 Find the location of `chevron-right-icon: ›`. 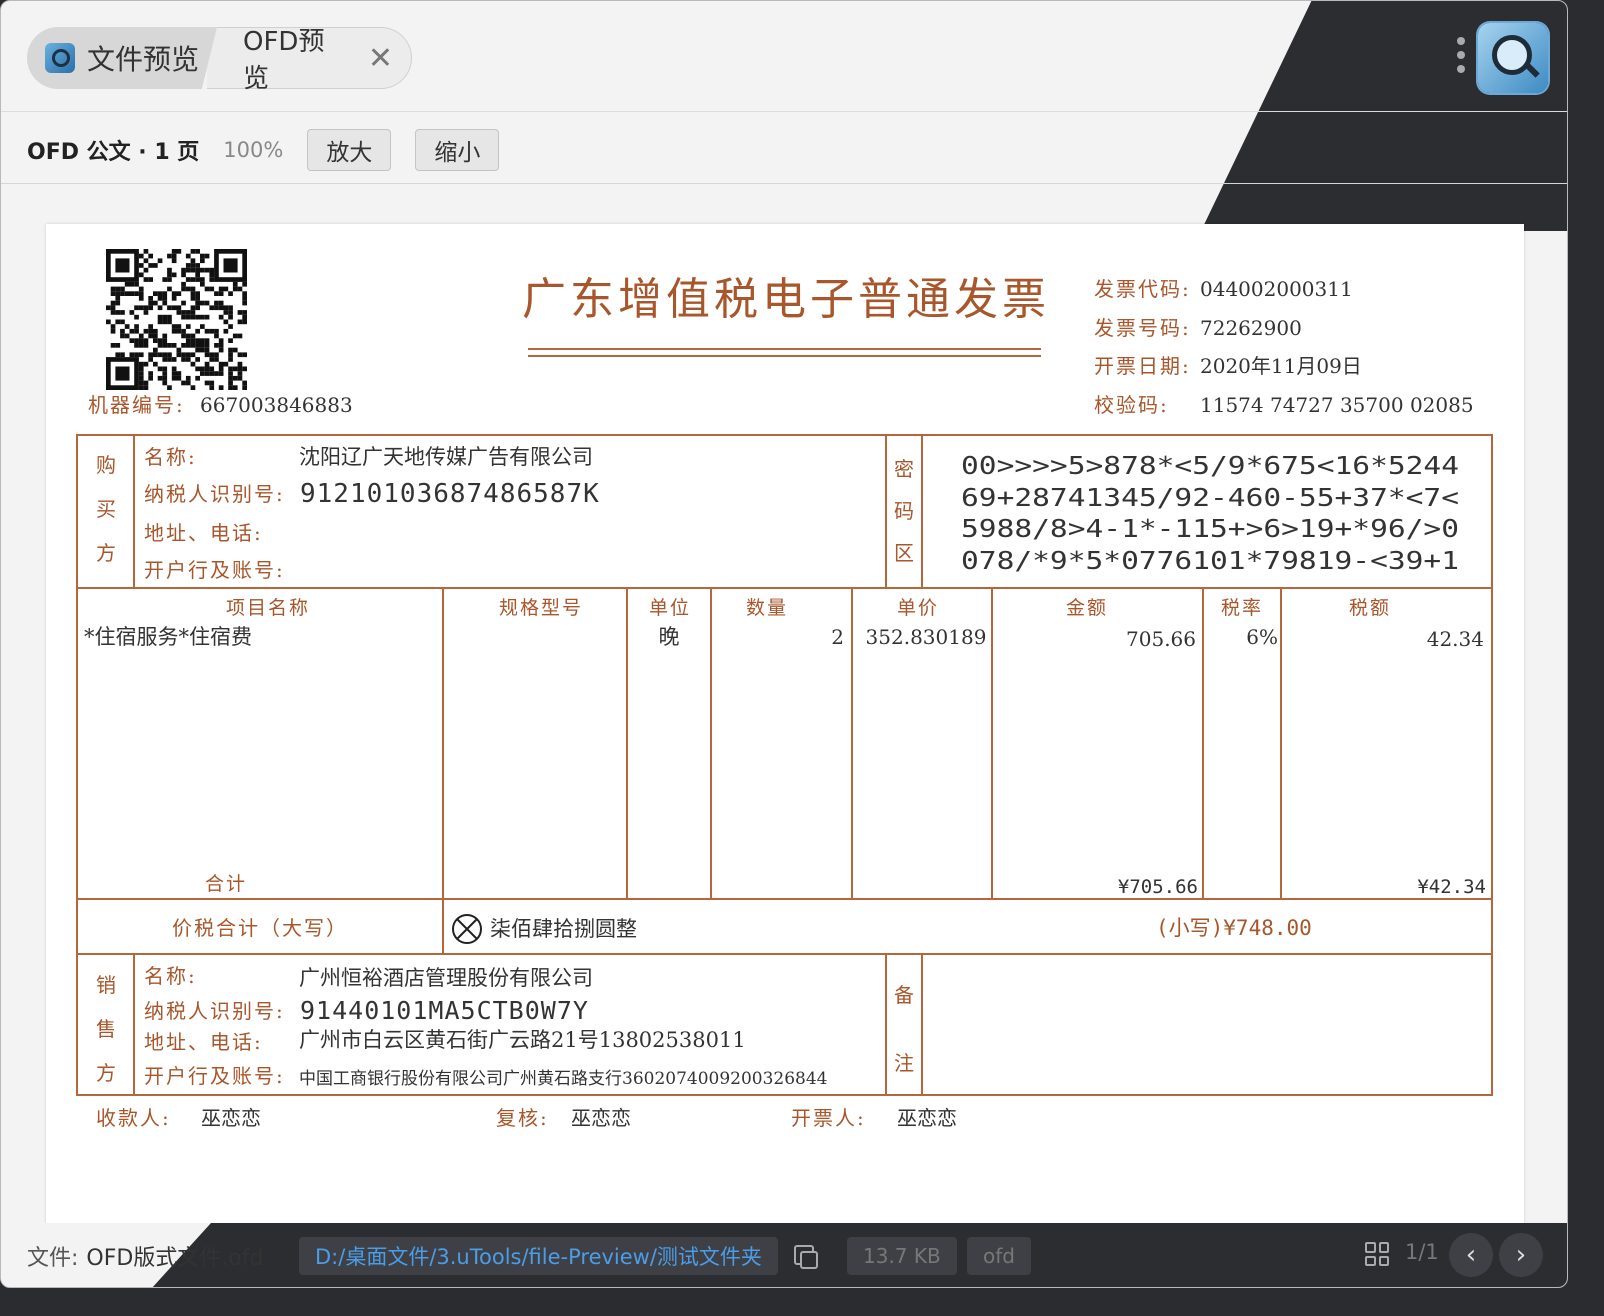

chevron-right-icon: › is located at coordinates (1521, 1255).